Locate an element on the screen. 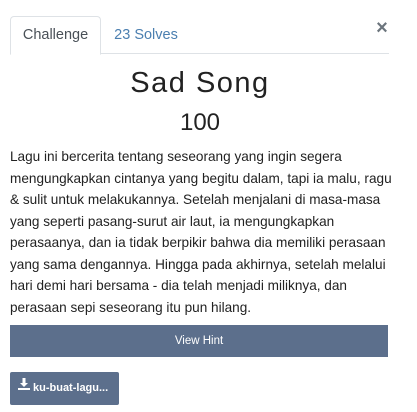 The height and width of the screenshot is (412, 417). close-icon: × is located at coordinates (382, 28).